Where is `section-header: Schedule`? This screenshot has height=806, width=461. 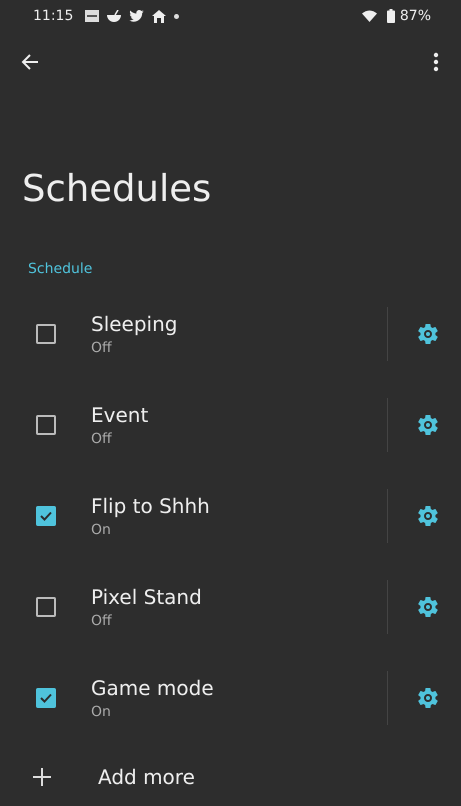 section-header: Schedule is located at coordinates (61, 270).